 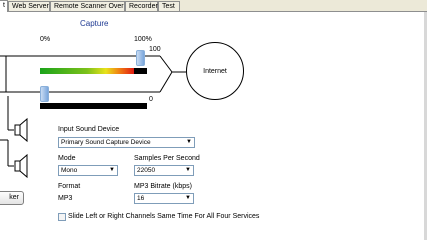 I want to click on meter-fill, so click(x=87, y=71).